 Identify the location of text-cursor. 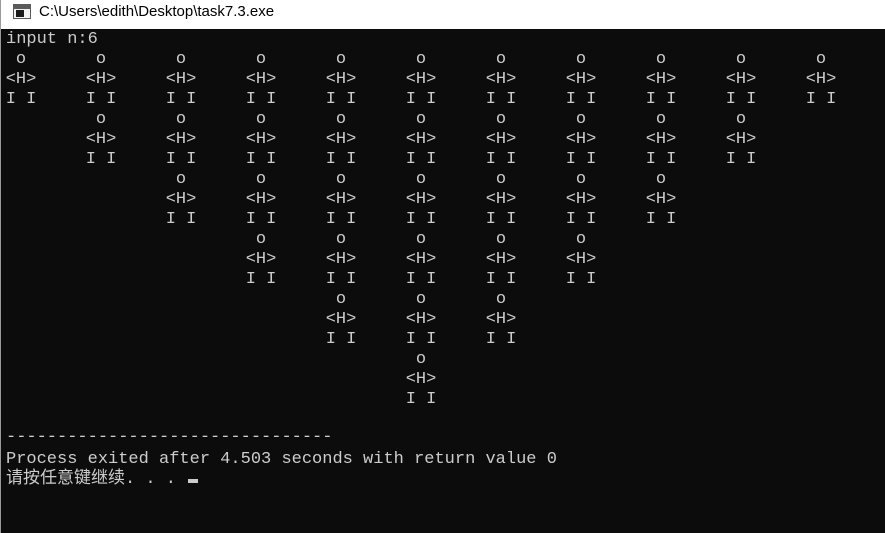
(193, 481).